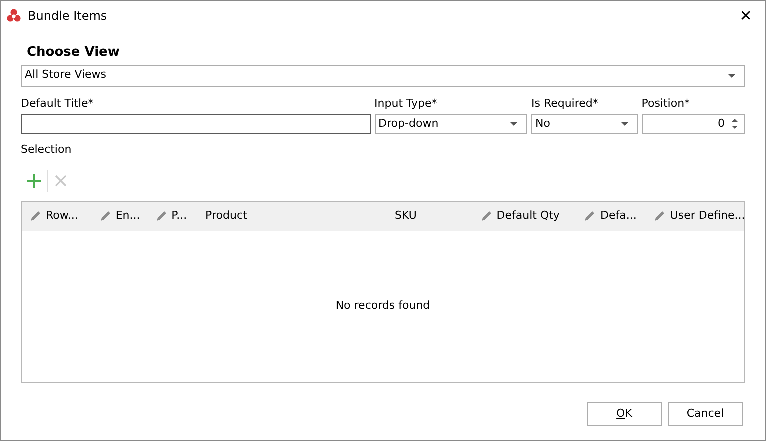  What do you see at coordinates (14, 16) in the screenshot?
I see `app-logo-icon` at bounding box center [14, 16].